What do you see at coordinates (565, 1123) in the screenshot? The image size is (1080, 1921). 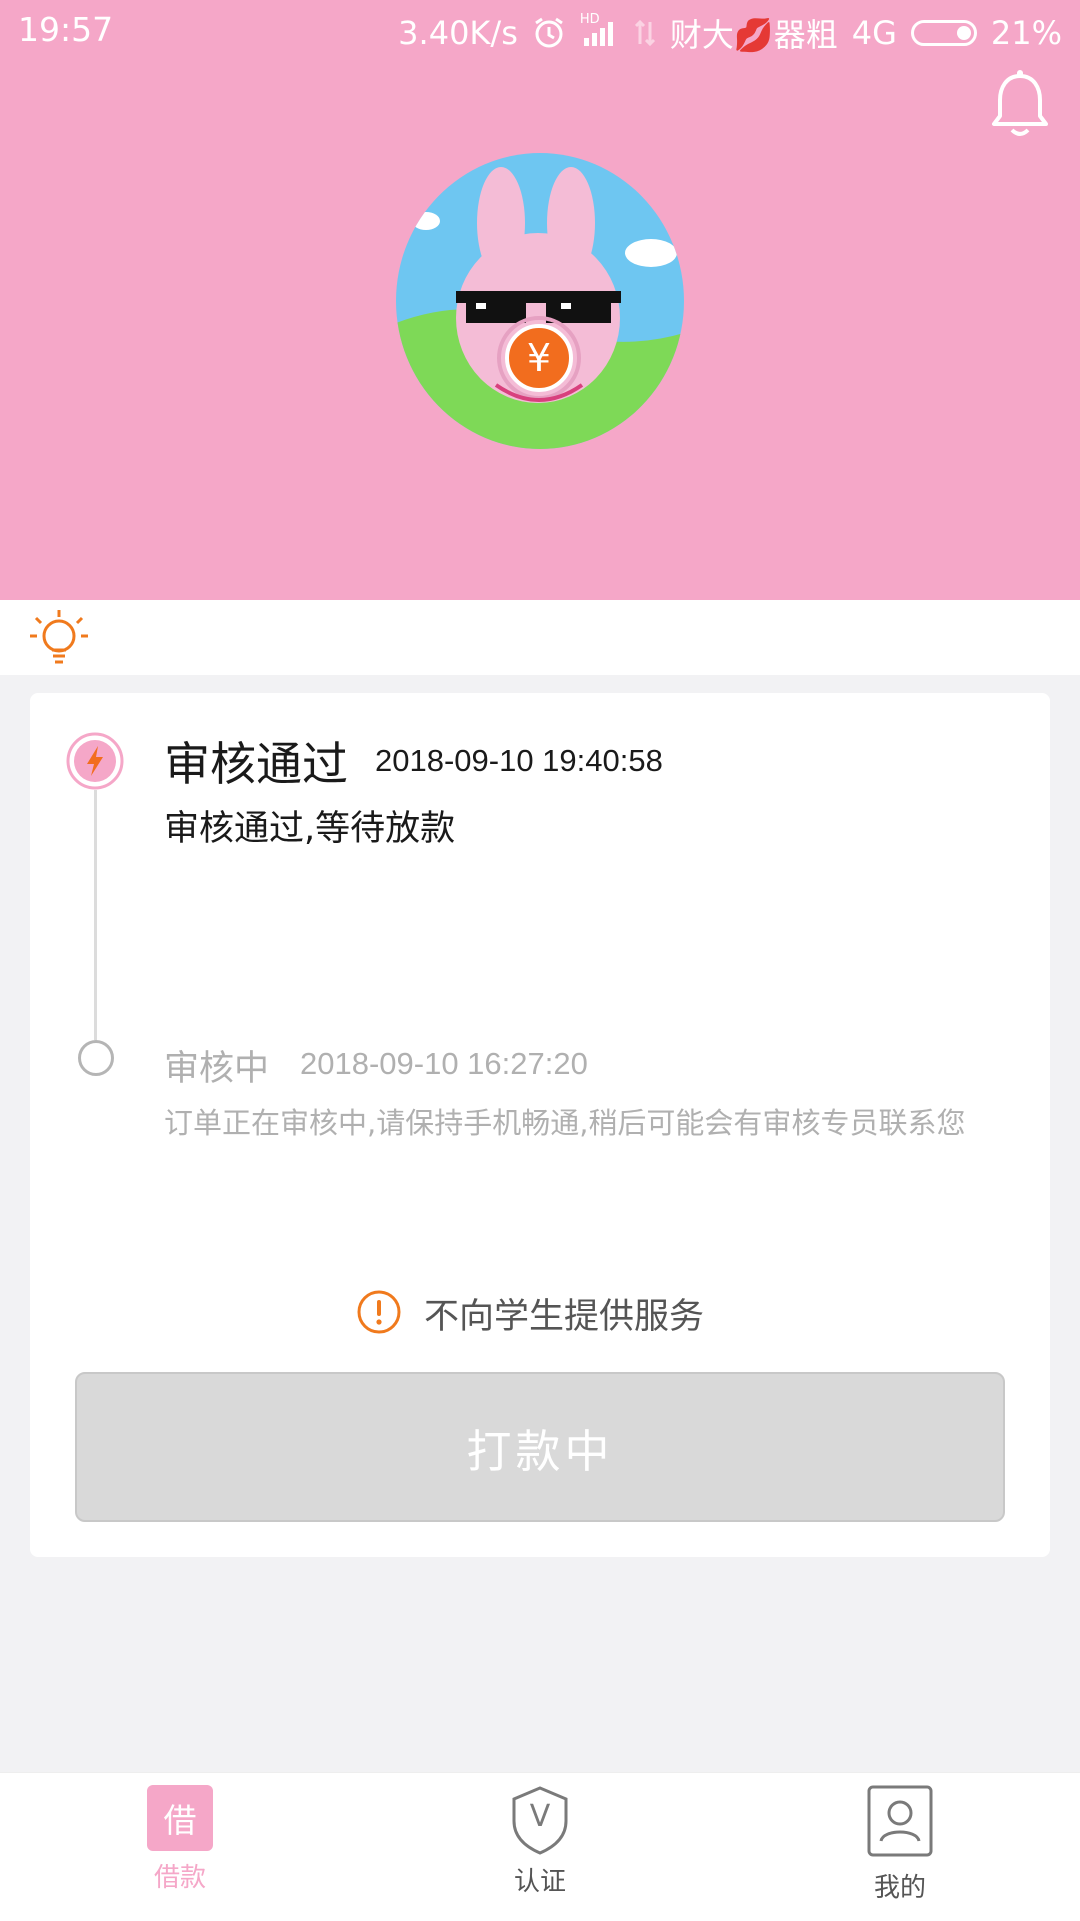 I see `step-desc-reviewing: 订单正在审核中,请保持手机畅通,稍后可能会有审核专员联系您` at bounding box center [565, 1123].